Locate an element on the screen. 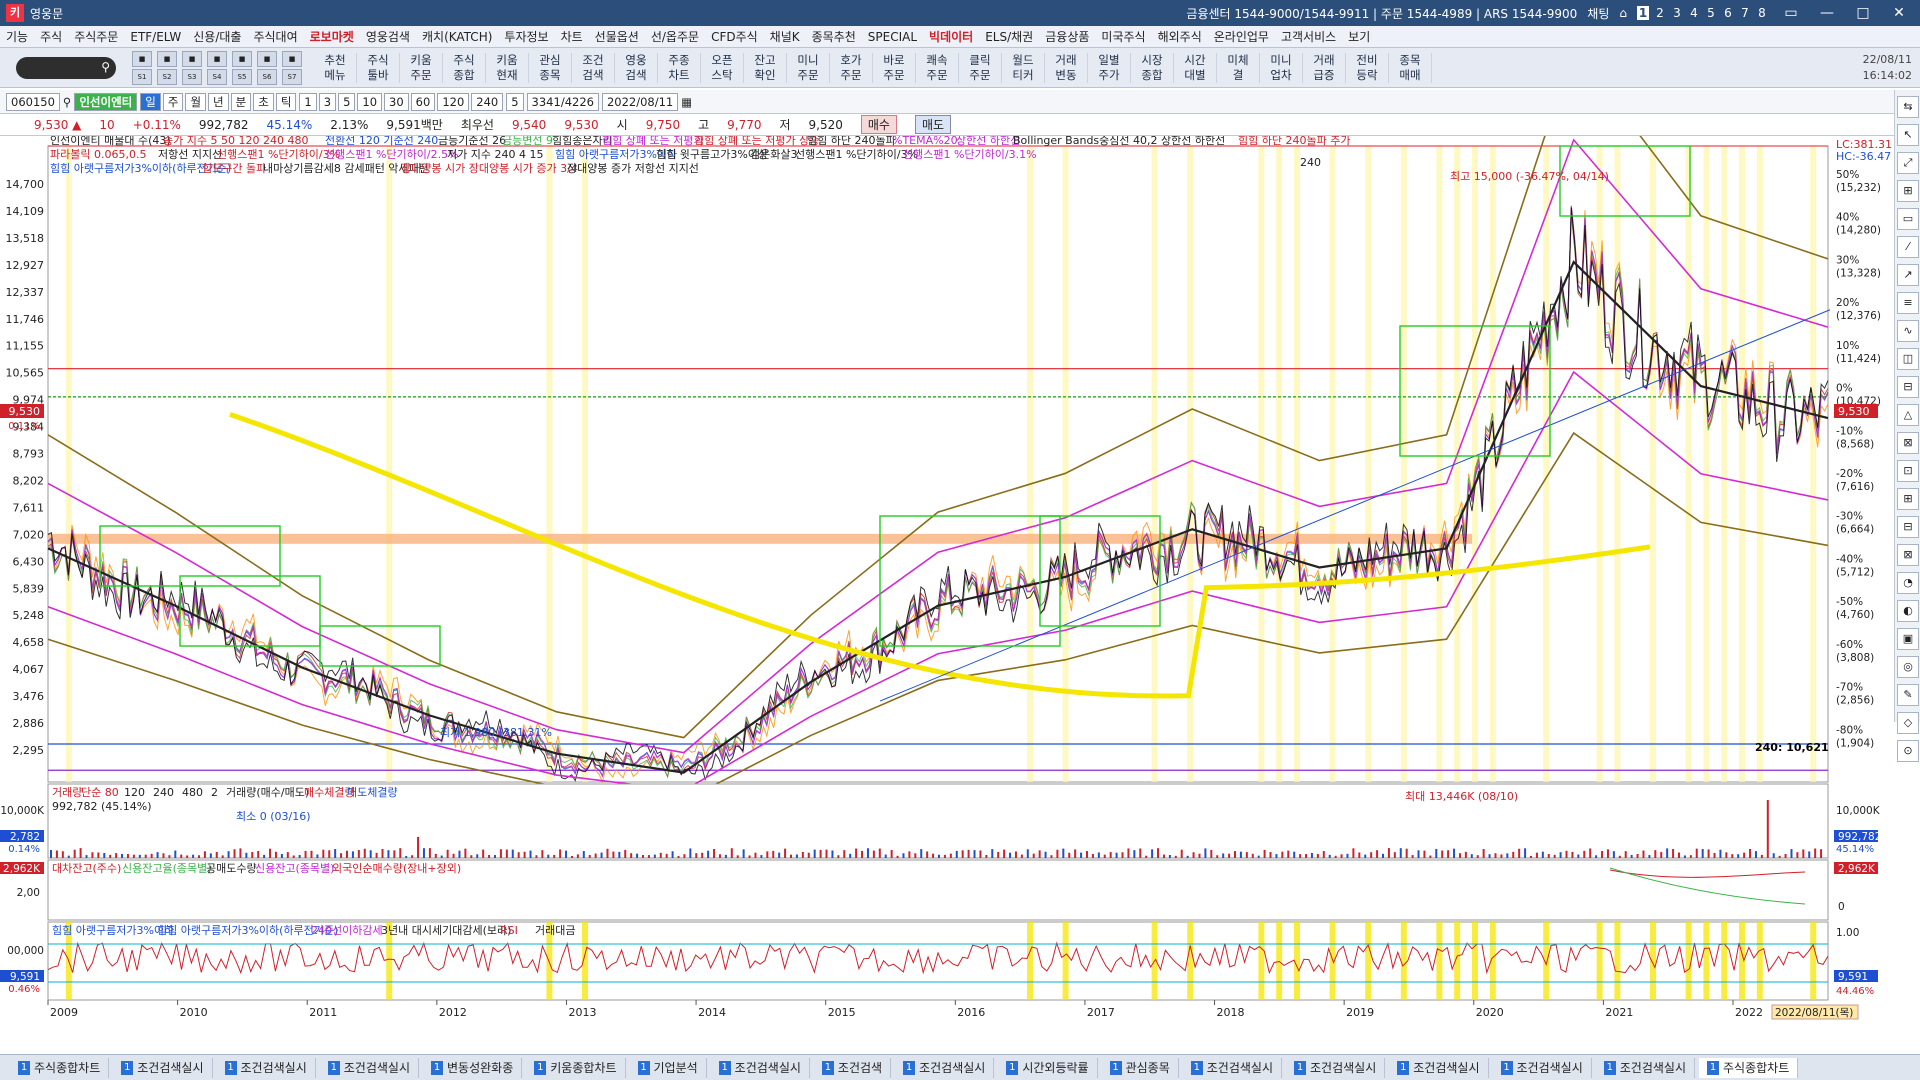 This screenshot has height=1080, width=1920. restore-icon: ▭ is located at coordinates (1791, 13).